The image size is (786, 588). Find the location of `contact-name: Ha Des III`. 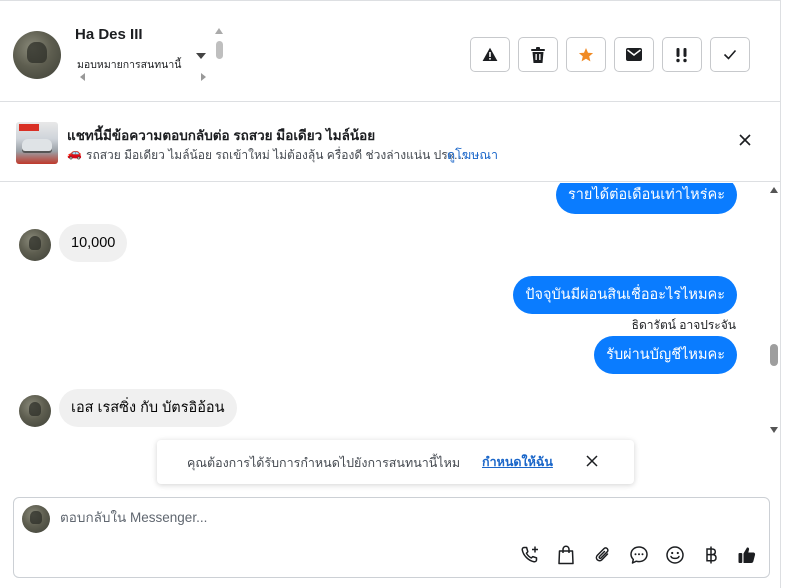

contact-name: Ha Des III is located at coordinates (109, 34).